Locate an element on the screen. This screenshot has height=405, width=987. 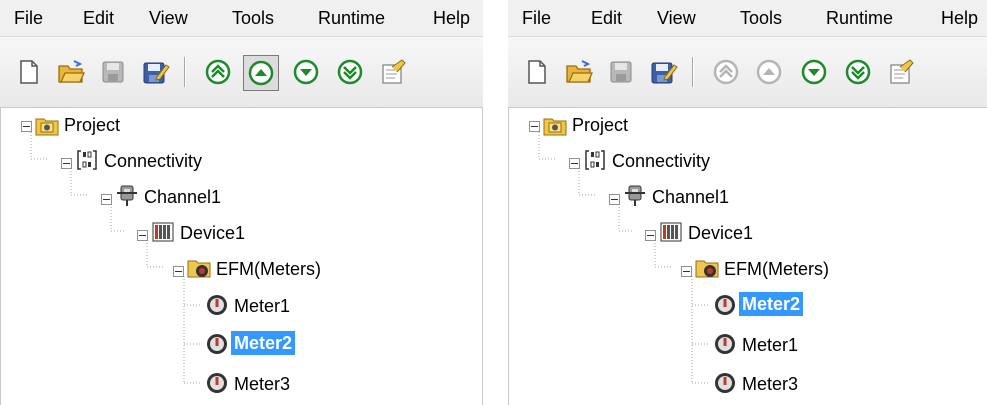
move-up-icon is located at coordinates (261, 73).